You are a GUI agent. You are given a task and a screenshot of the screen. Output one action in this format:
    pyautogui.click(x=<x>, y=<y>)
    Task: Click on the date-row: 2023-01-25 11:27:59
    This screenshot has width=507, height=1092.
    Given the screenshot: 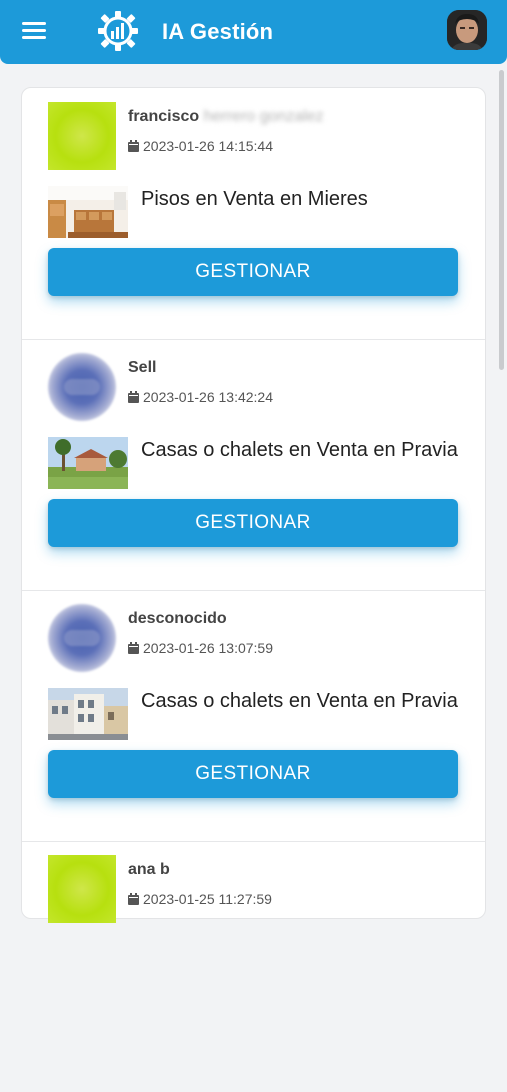 What is the action you would take?
    pyautogui.click(x=200, y=899)
    